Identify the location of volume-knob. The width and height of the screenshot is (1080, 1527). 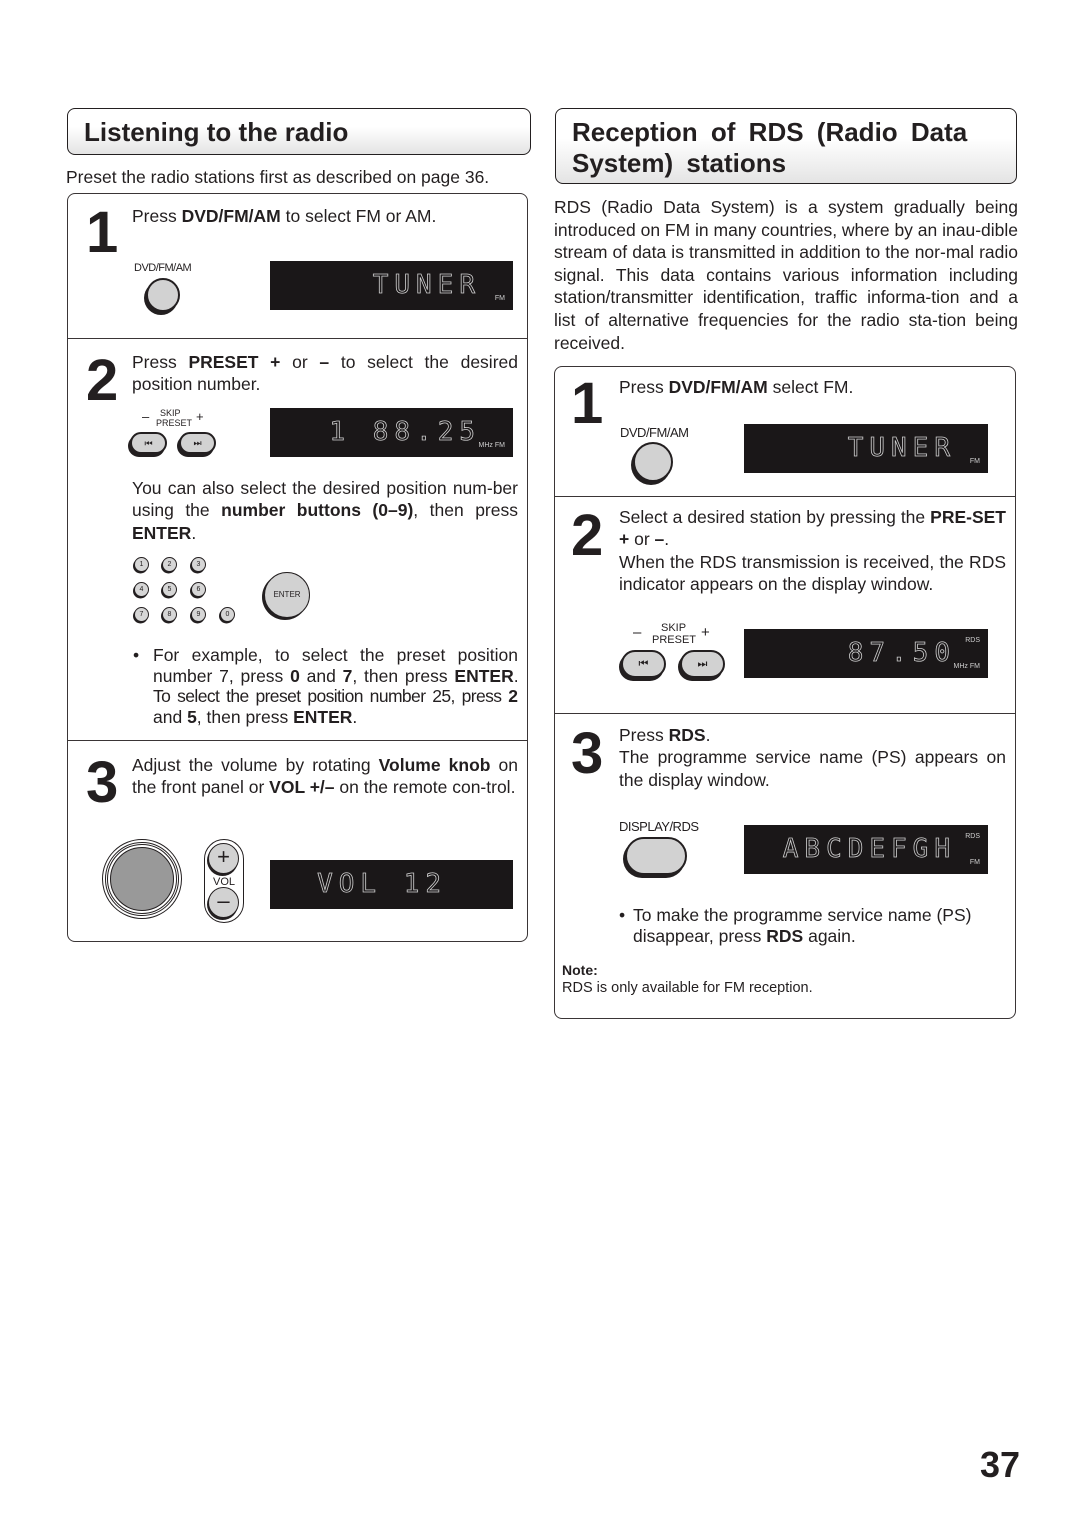
(142, 879).